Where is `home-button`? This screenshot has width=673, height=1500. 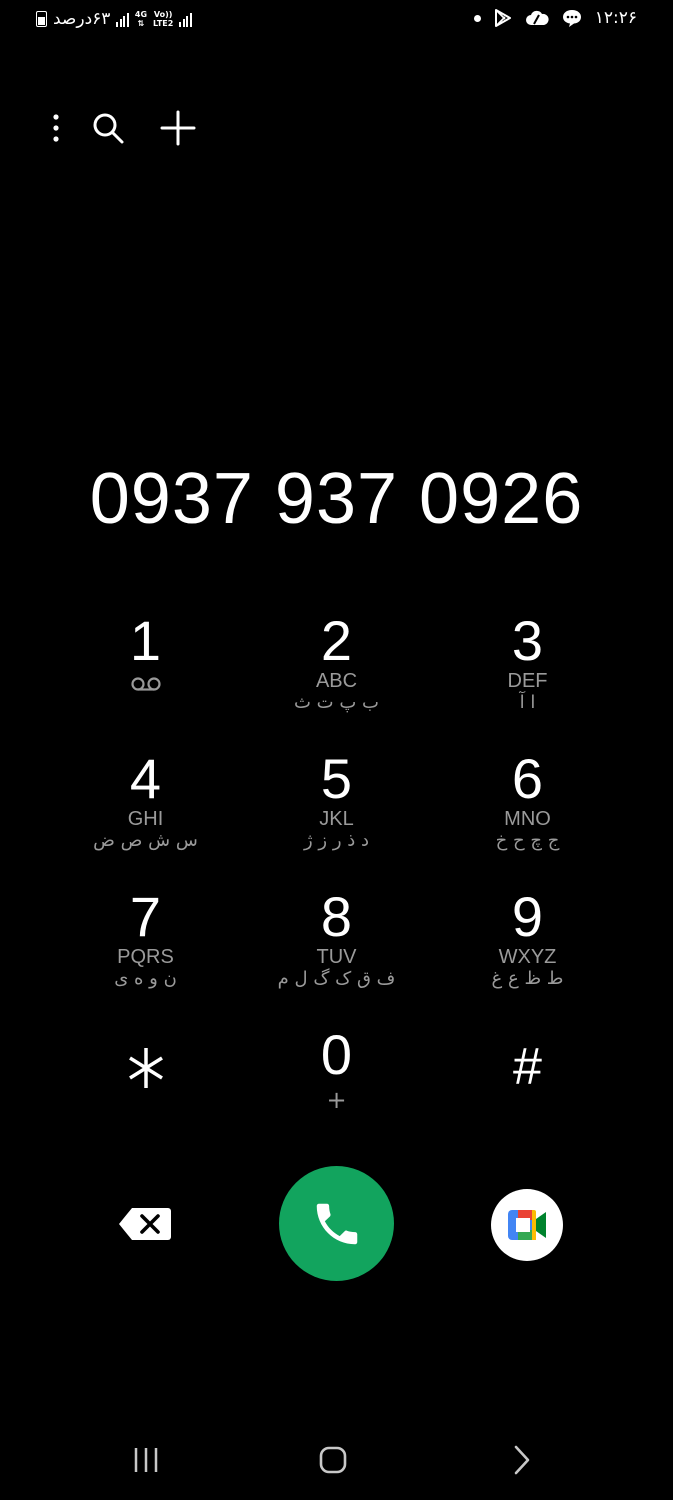
home-button is located at coordinates (333, 1460).